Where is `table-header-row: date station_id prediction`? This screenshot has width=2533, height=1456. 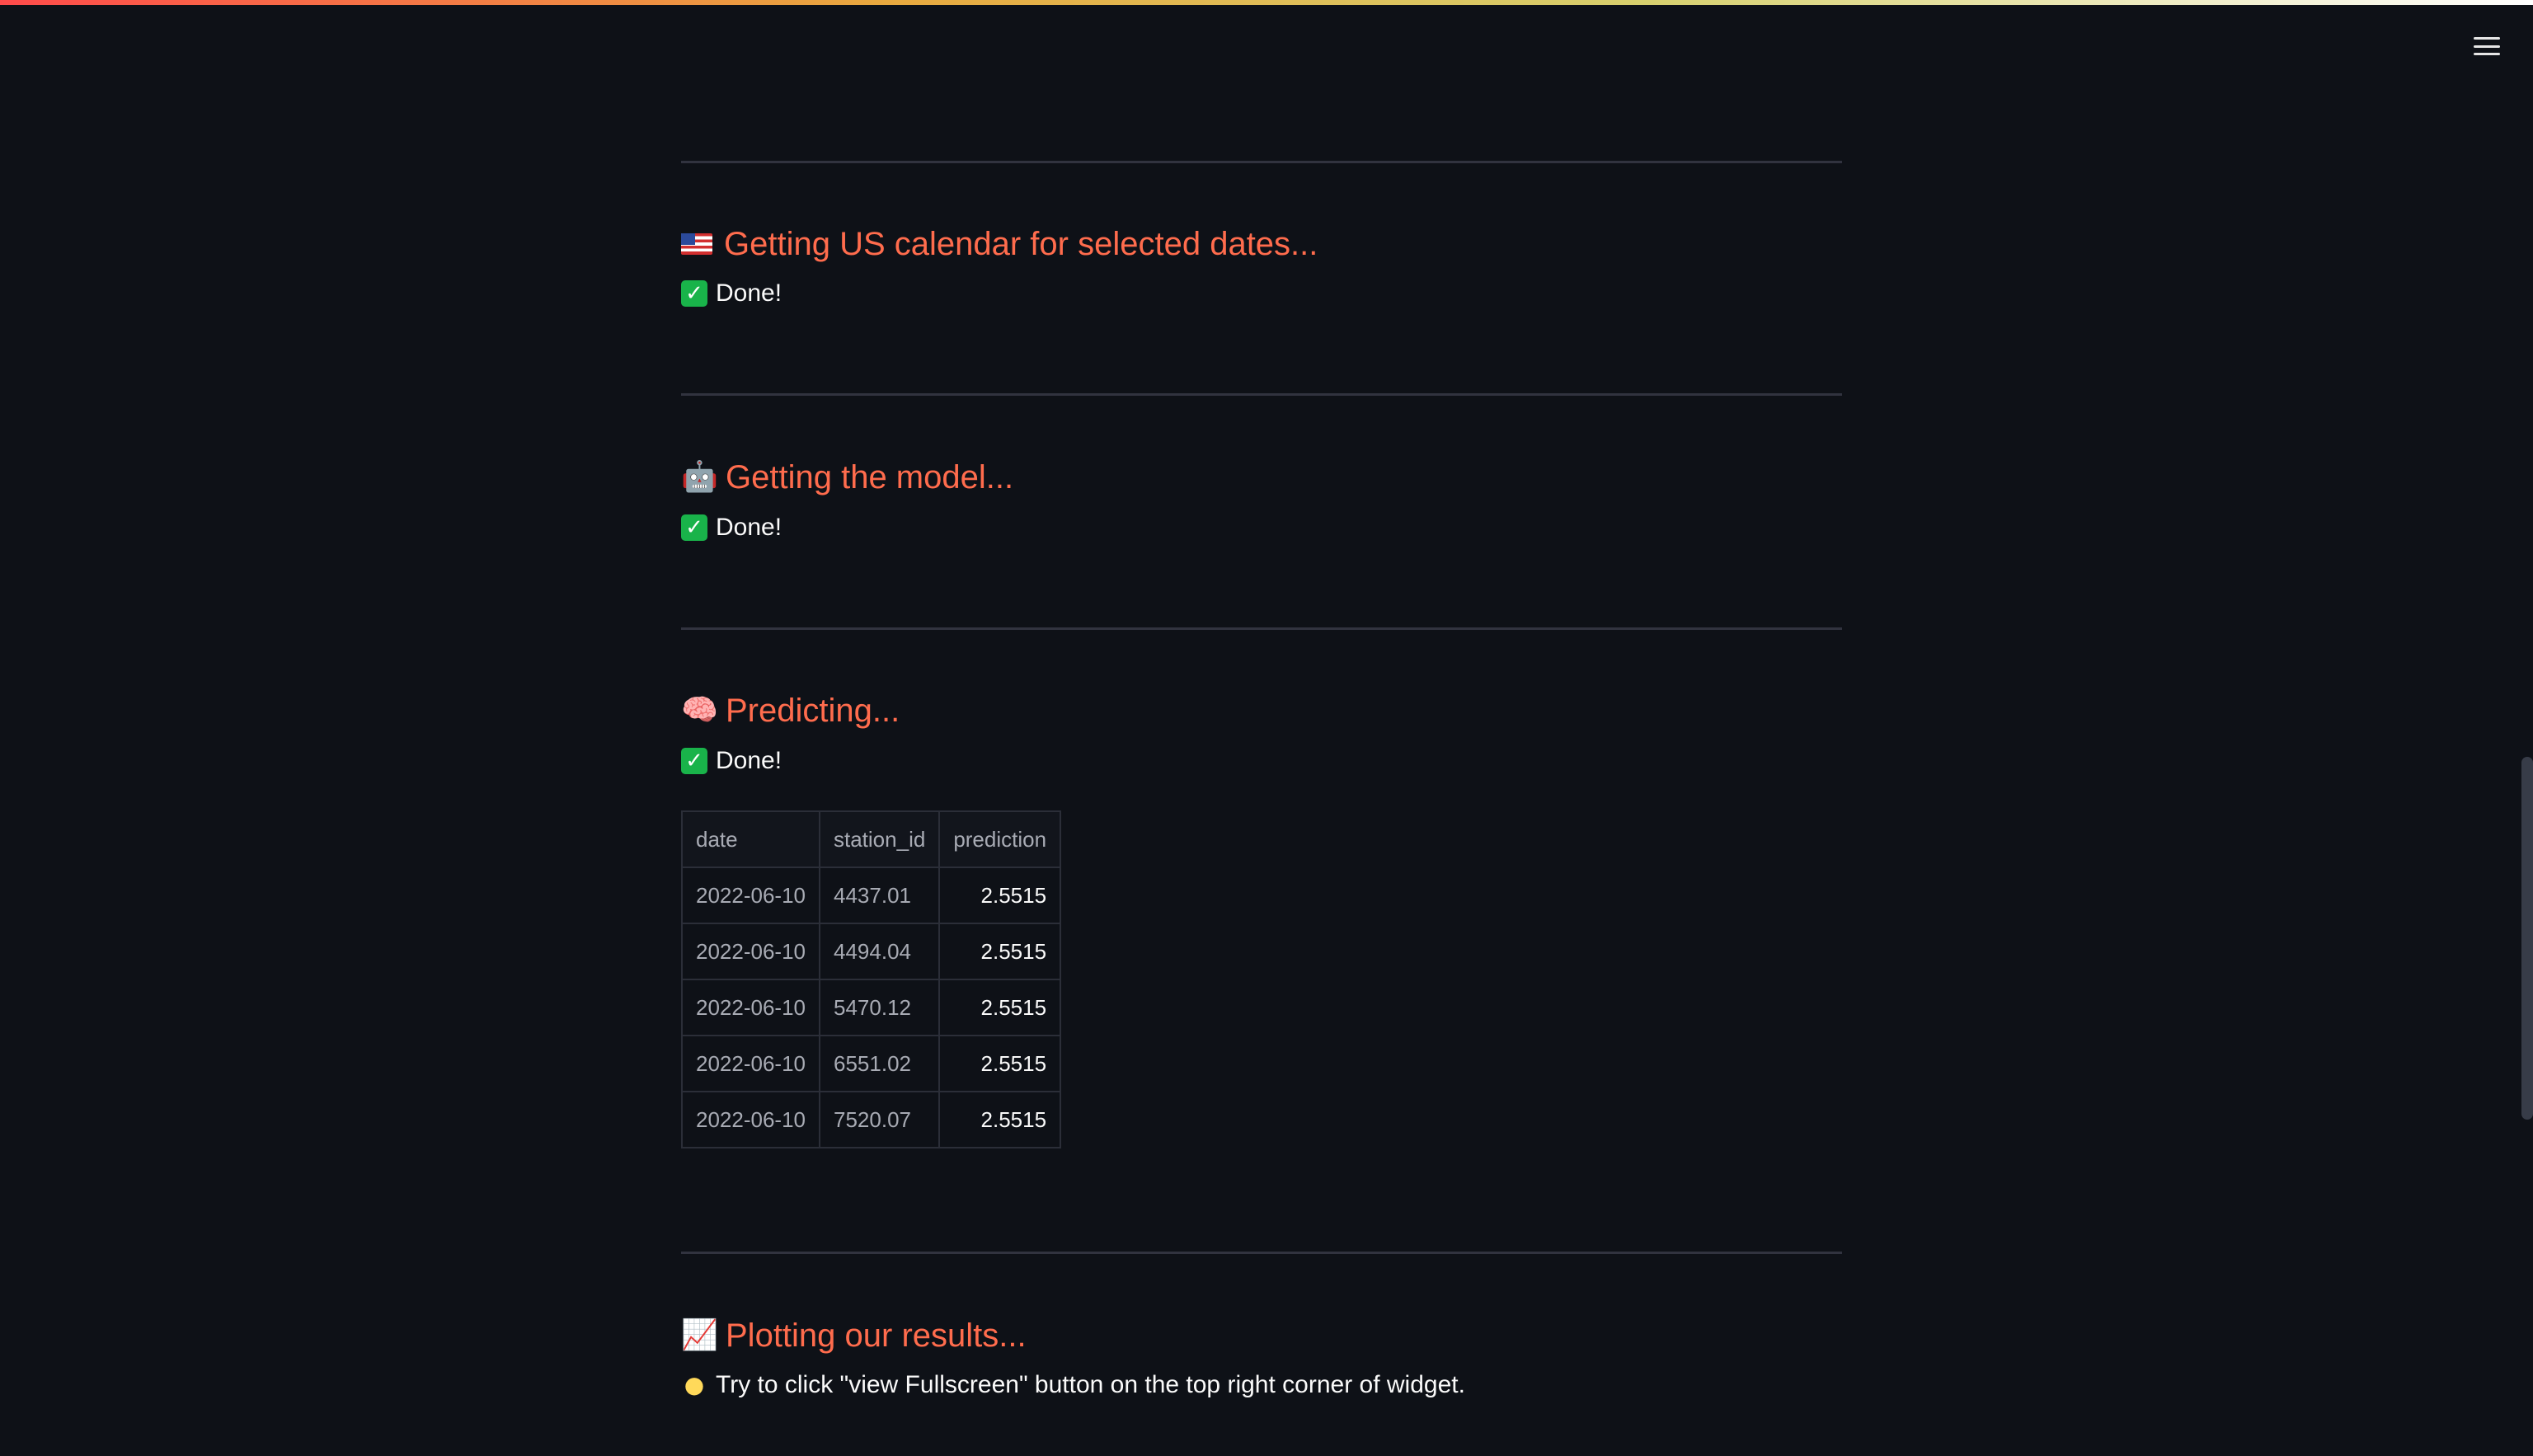 table-header-row: date station_id prediction is located at coordinates (872, 839).